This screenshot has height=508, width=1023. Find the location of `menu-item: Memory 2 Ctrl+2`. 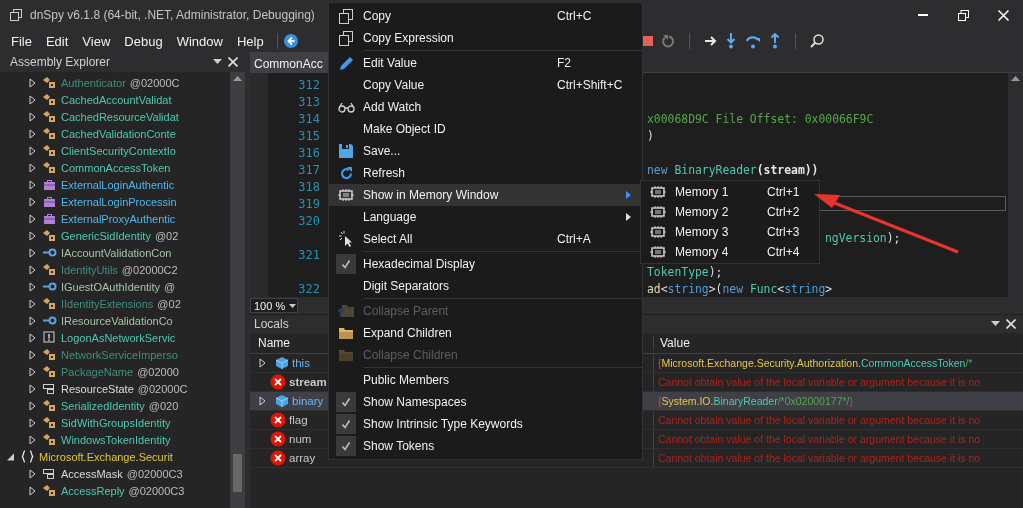

menu-item: Memory 2 Ctrl+2 is located at coordinates (730, 212).